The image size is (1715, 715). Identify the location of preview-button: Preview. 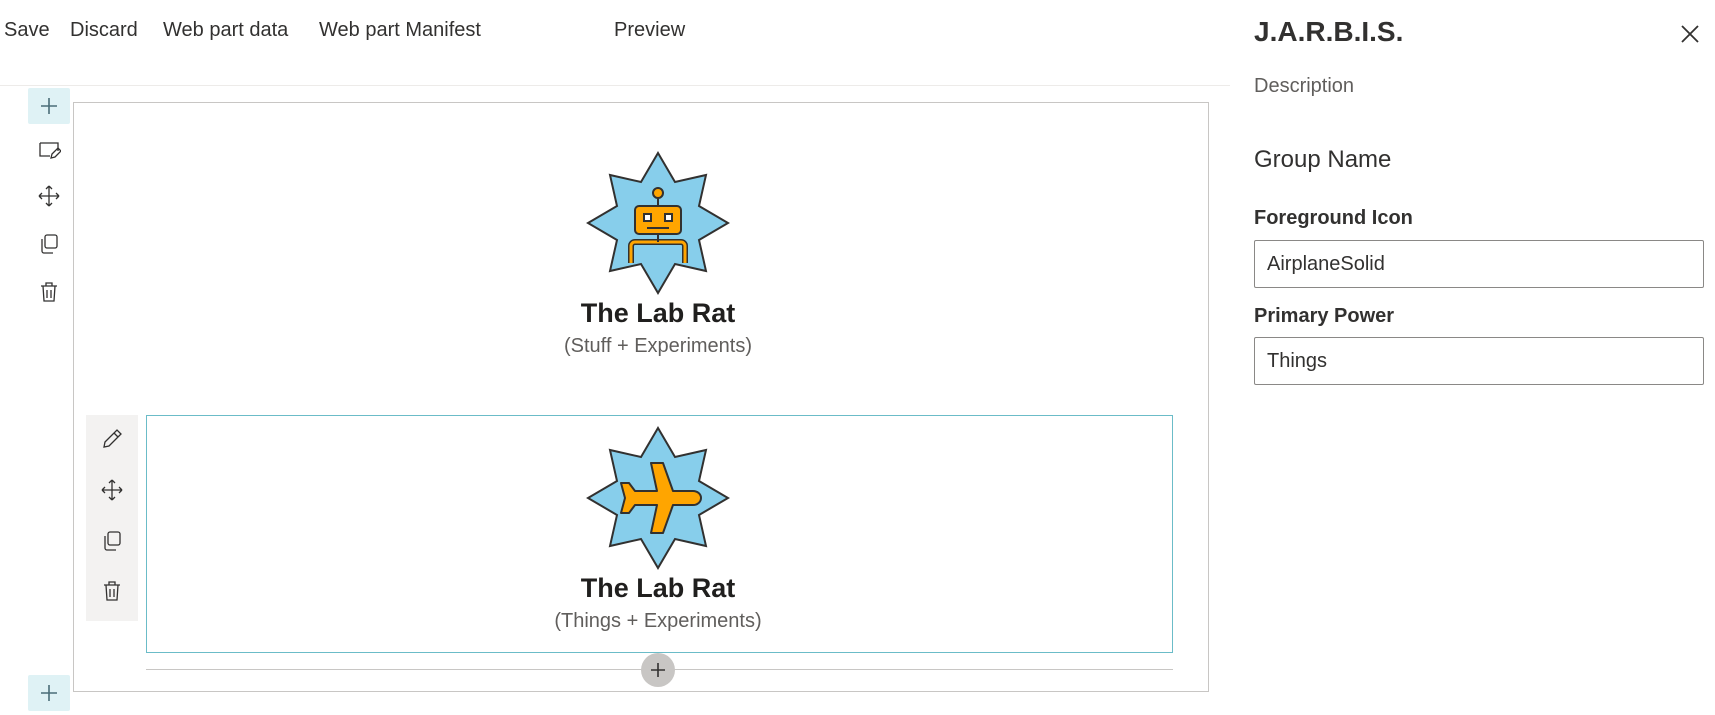
(649, 30).